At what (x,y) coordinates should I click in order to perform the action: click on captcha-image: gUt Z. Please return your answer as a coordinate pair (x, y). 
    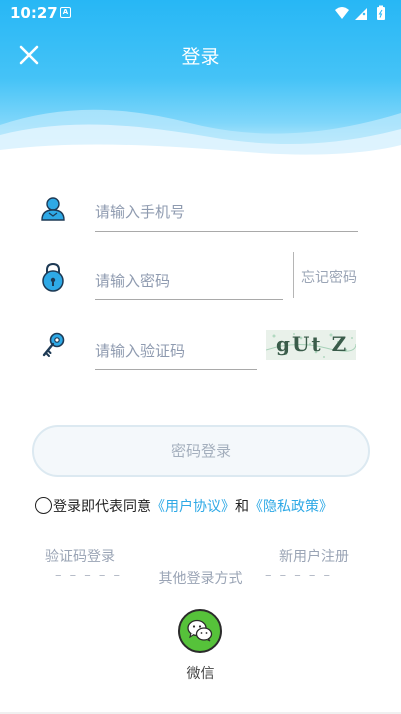
    Looking at the image, I should click on (311, 345).